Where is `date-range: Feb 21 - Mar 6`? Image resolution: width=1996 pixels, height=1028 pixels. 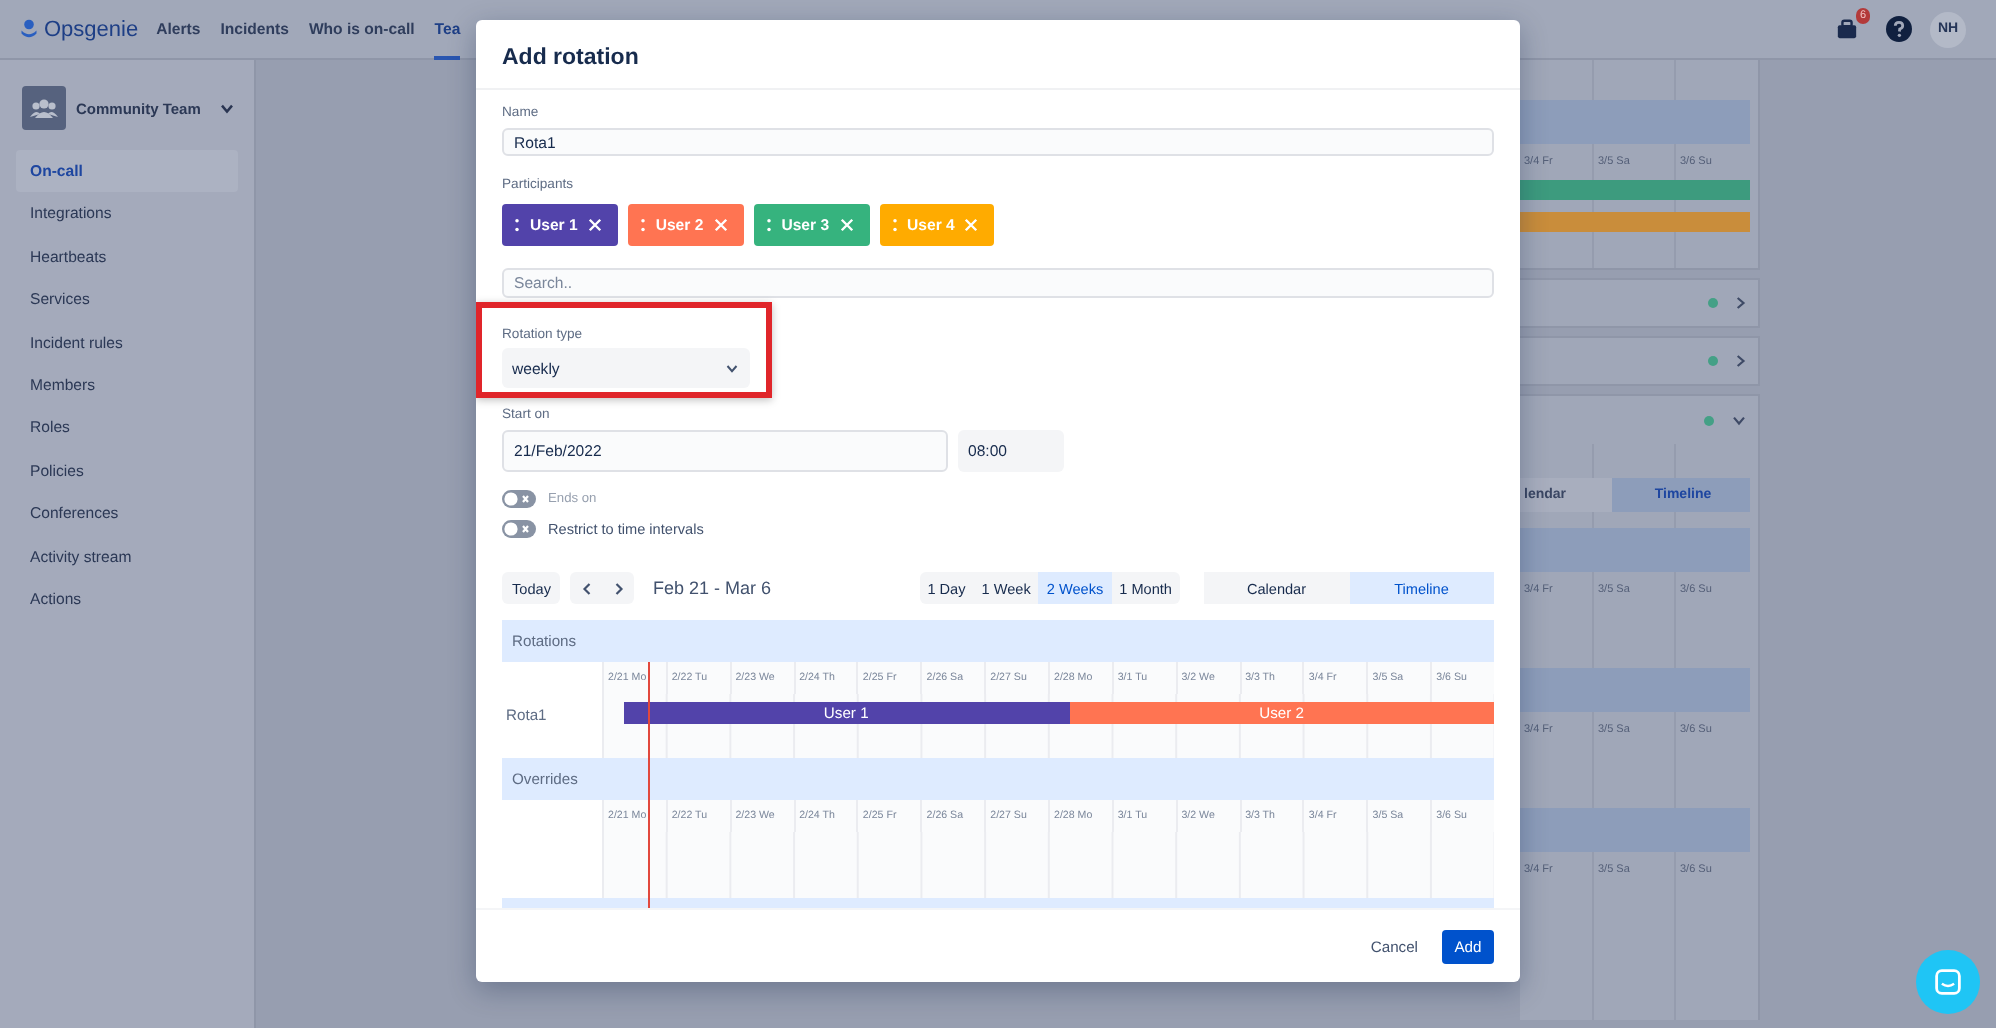 date-range: Feb 21 - Mar 6 is located at coordinates (712, 588).